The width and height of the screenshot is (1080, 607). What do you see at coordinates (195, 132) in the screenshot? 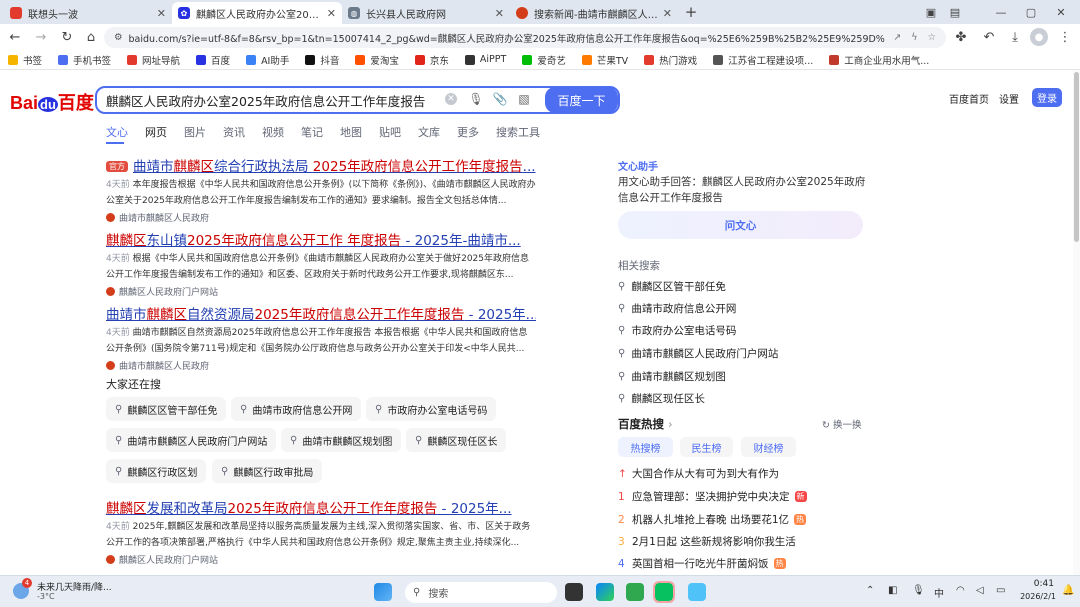
I see `tab-images: 图片` at bounding box center [195, 132].